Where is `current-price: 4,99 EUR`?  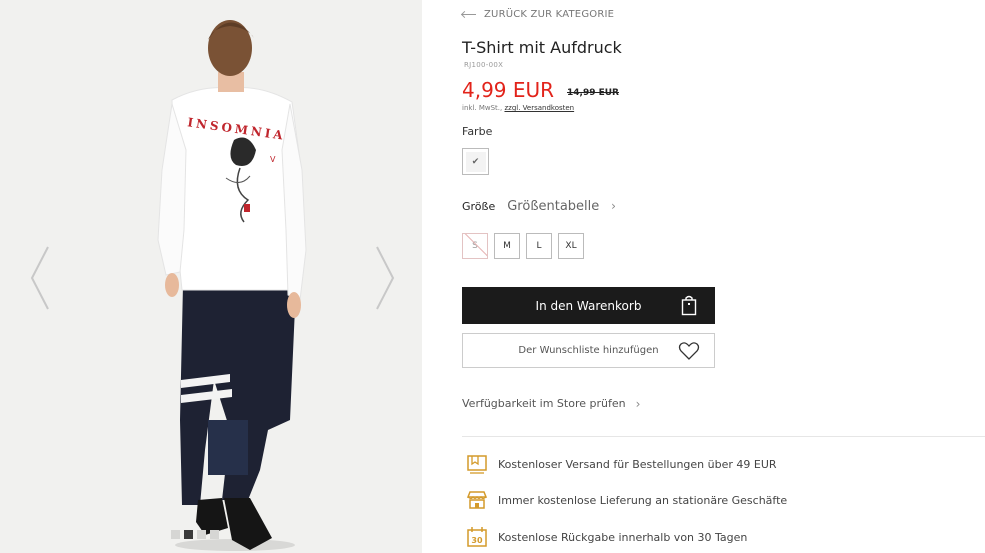
current-price: 4,99 EUR is located at coordinates (508, 90).